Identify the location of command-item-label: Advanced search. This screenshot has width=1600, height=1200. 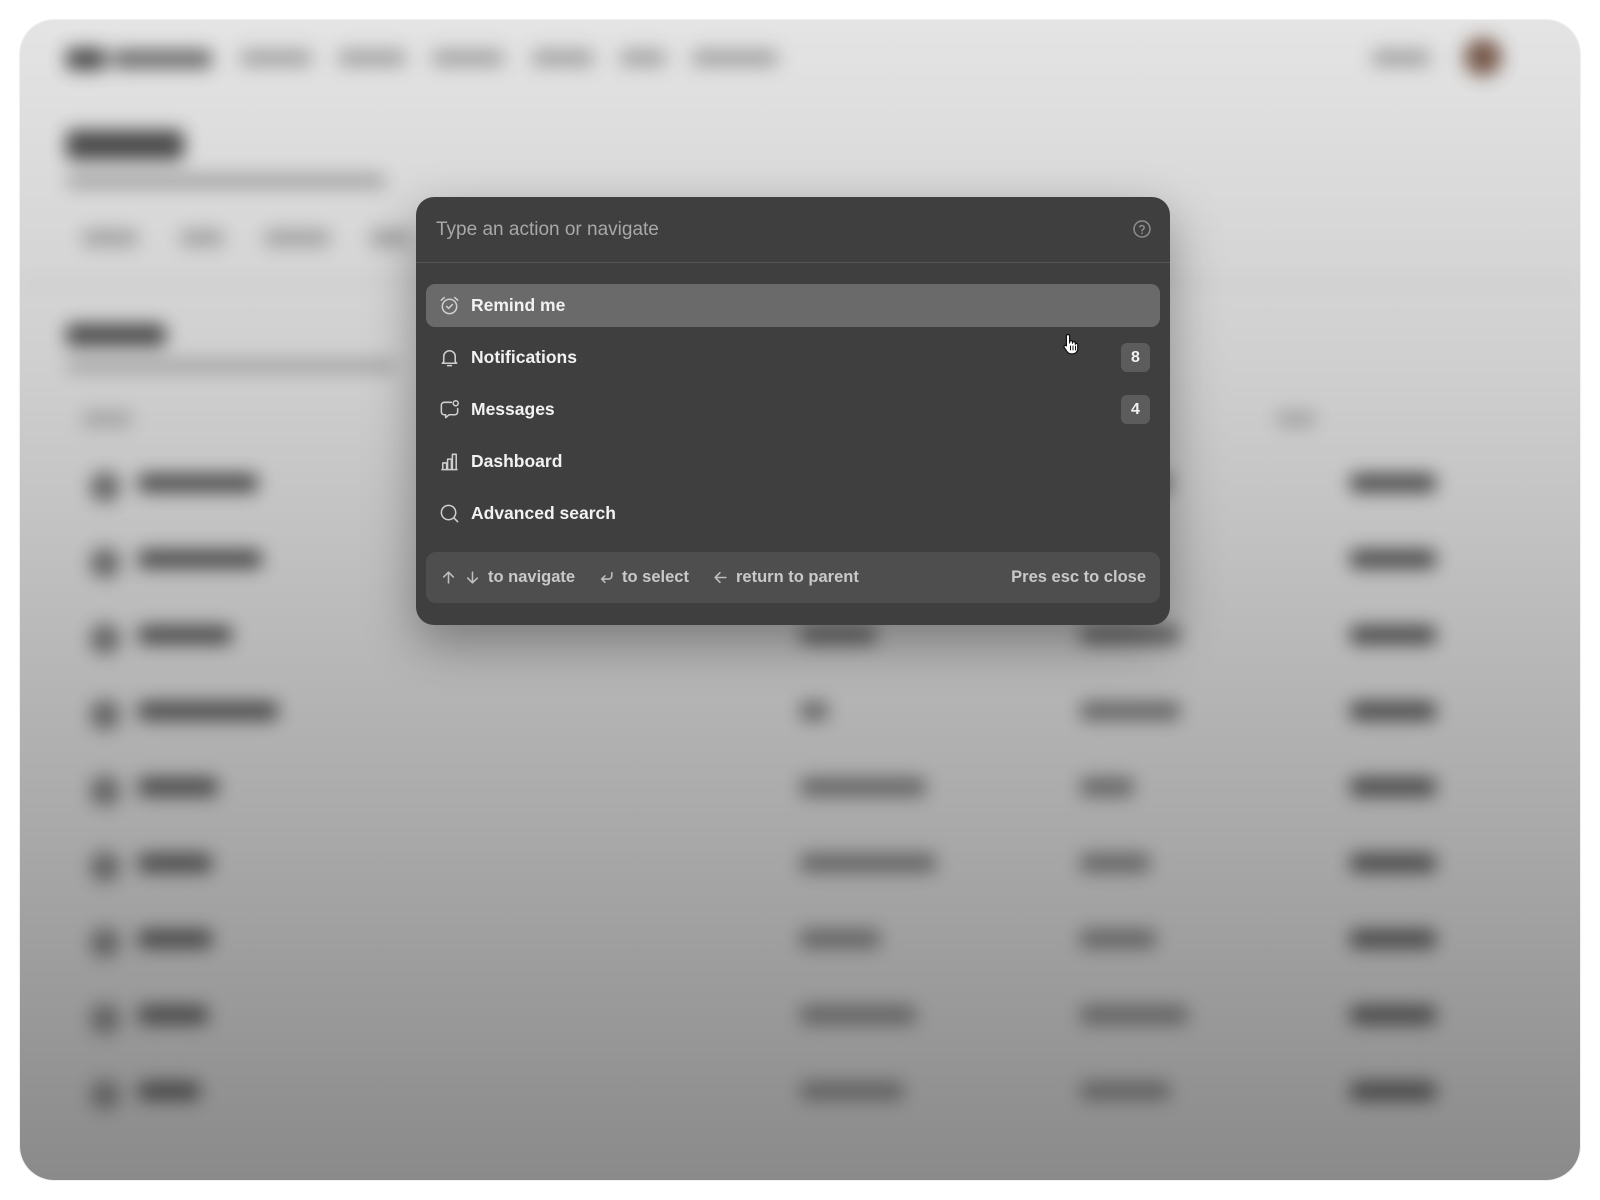
(543, 513).